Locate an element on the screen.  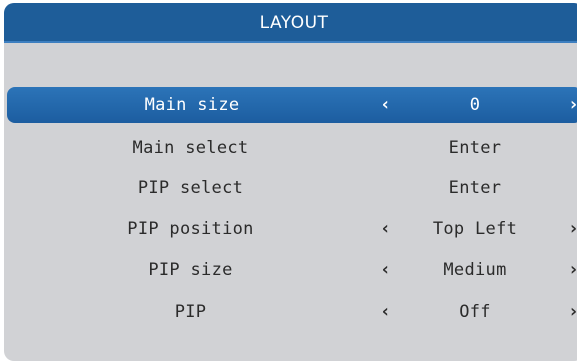
menu-row-main-size: Main size ‹ 0 › is located at coordinates (292, 105).